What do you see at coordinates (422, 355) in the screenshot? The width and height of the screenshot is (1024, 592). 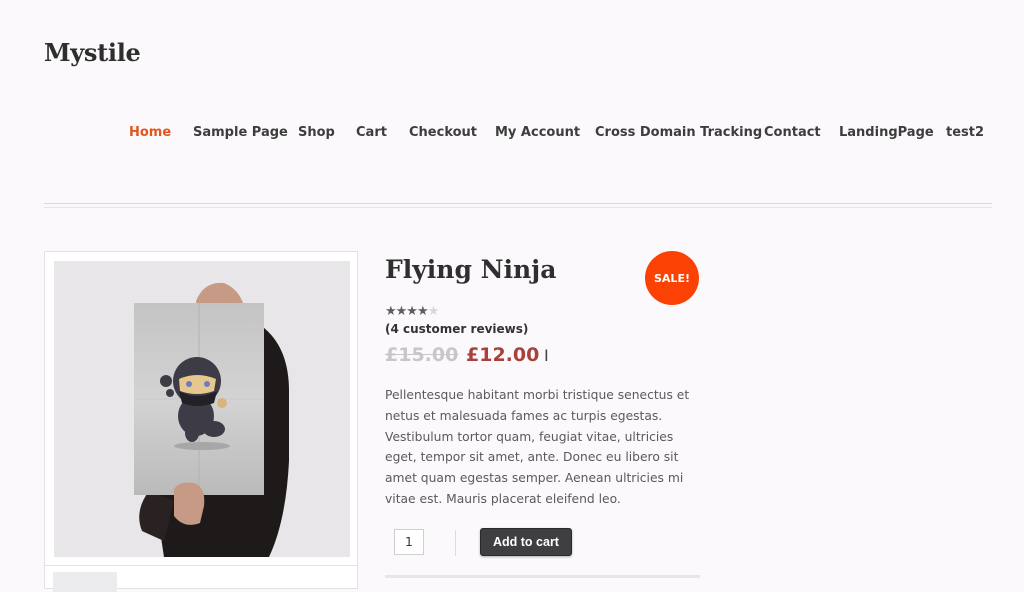 I see `price-original: £15.00` at bounding box center [422, 355].